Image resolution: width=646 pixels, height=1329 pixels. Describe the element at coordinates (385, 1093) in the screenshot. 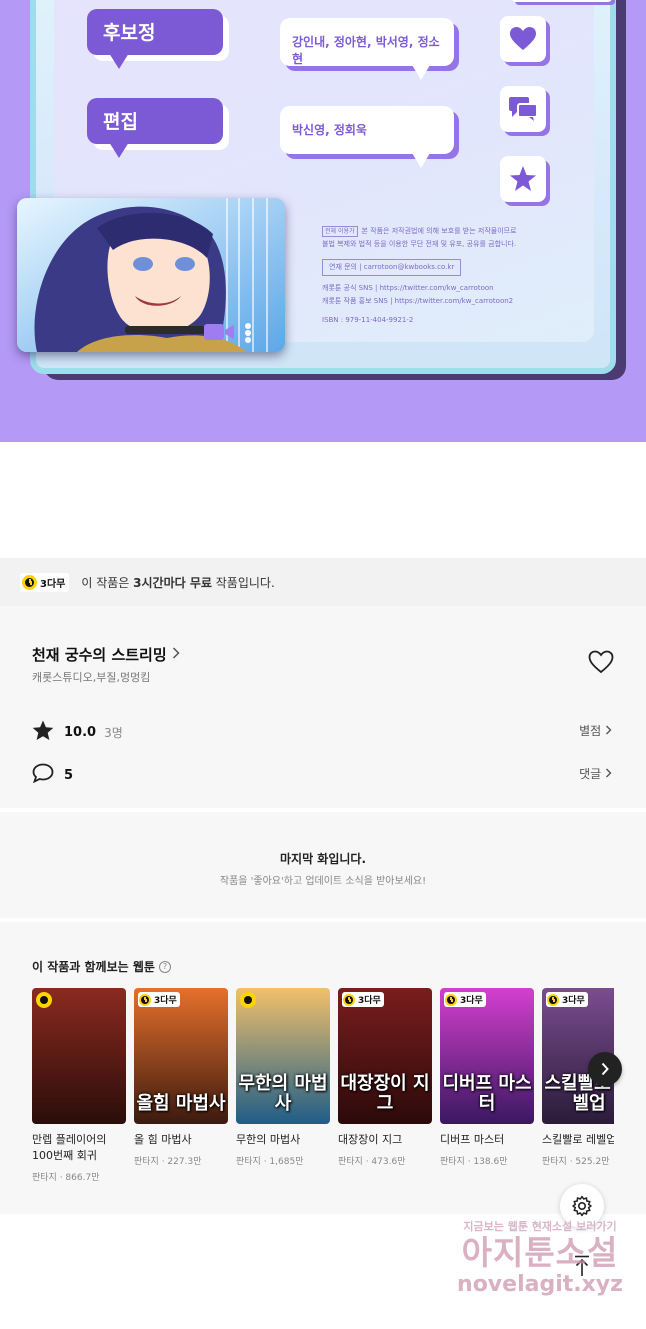

I see `cover-title-art: 대장장이 지그` at that location.